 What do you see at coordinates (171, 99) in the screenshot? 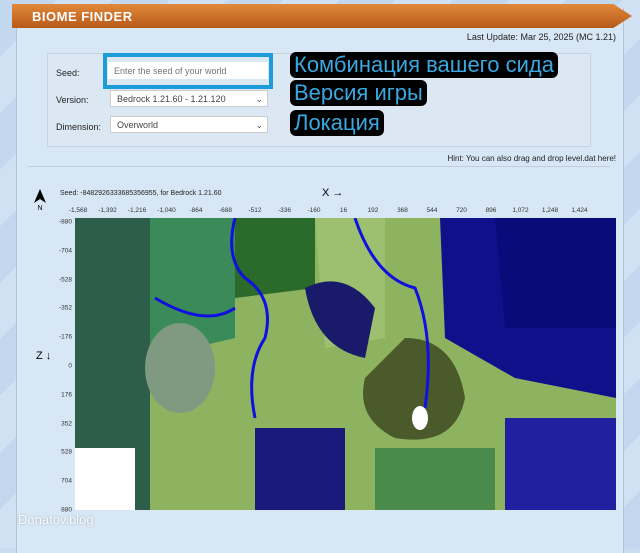
I see `version-value: Bedrock 1.21.60 - 1.21.120` at bounding box center [171, 99].